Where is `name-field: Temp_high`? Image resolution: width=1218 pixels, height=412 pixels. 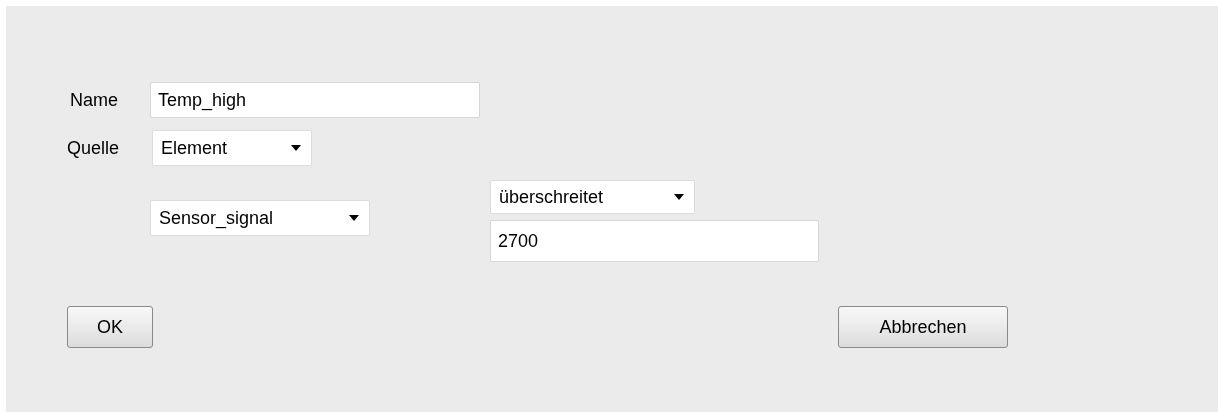
name-field: Temp_high is located at coordinates (315, 100).